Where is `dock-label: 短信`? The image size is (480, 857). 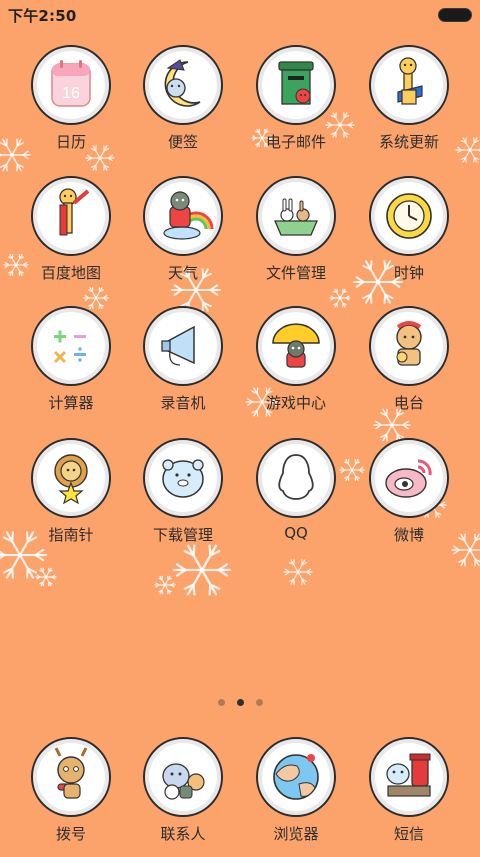
dock-label: 短信 is located at coordinates (409, 833).